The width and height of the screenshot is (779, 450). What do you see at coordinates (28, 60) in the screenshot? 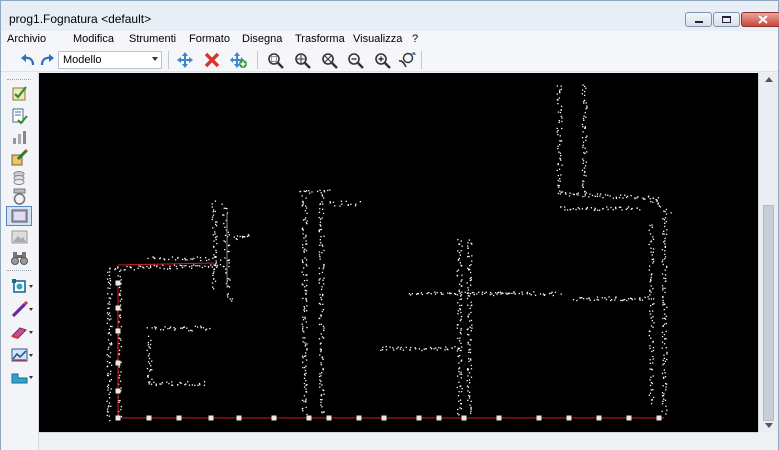
I see `undo-icon` at bounding box center [28, 60].